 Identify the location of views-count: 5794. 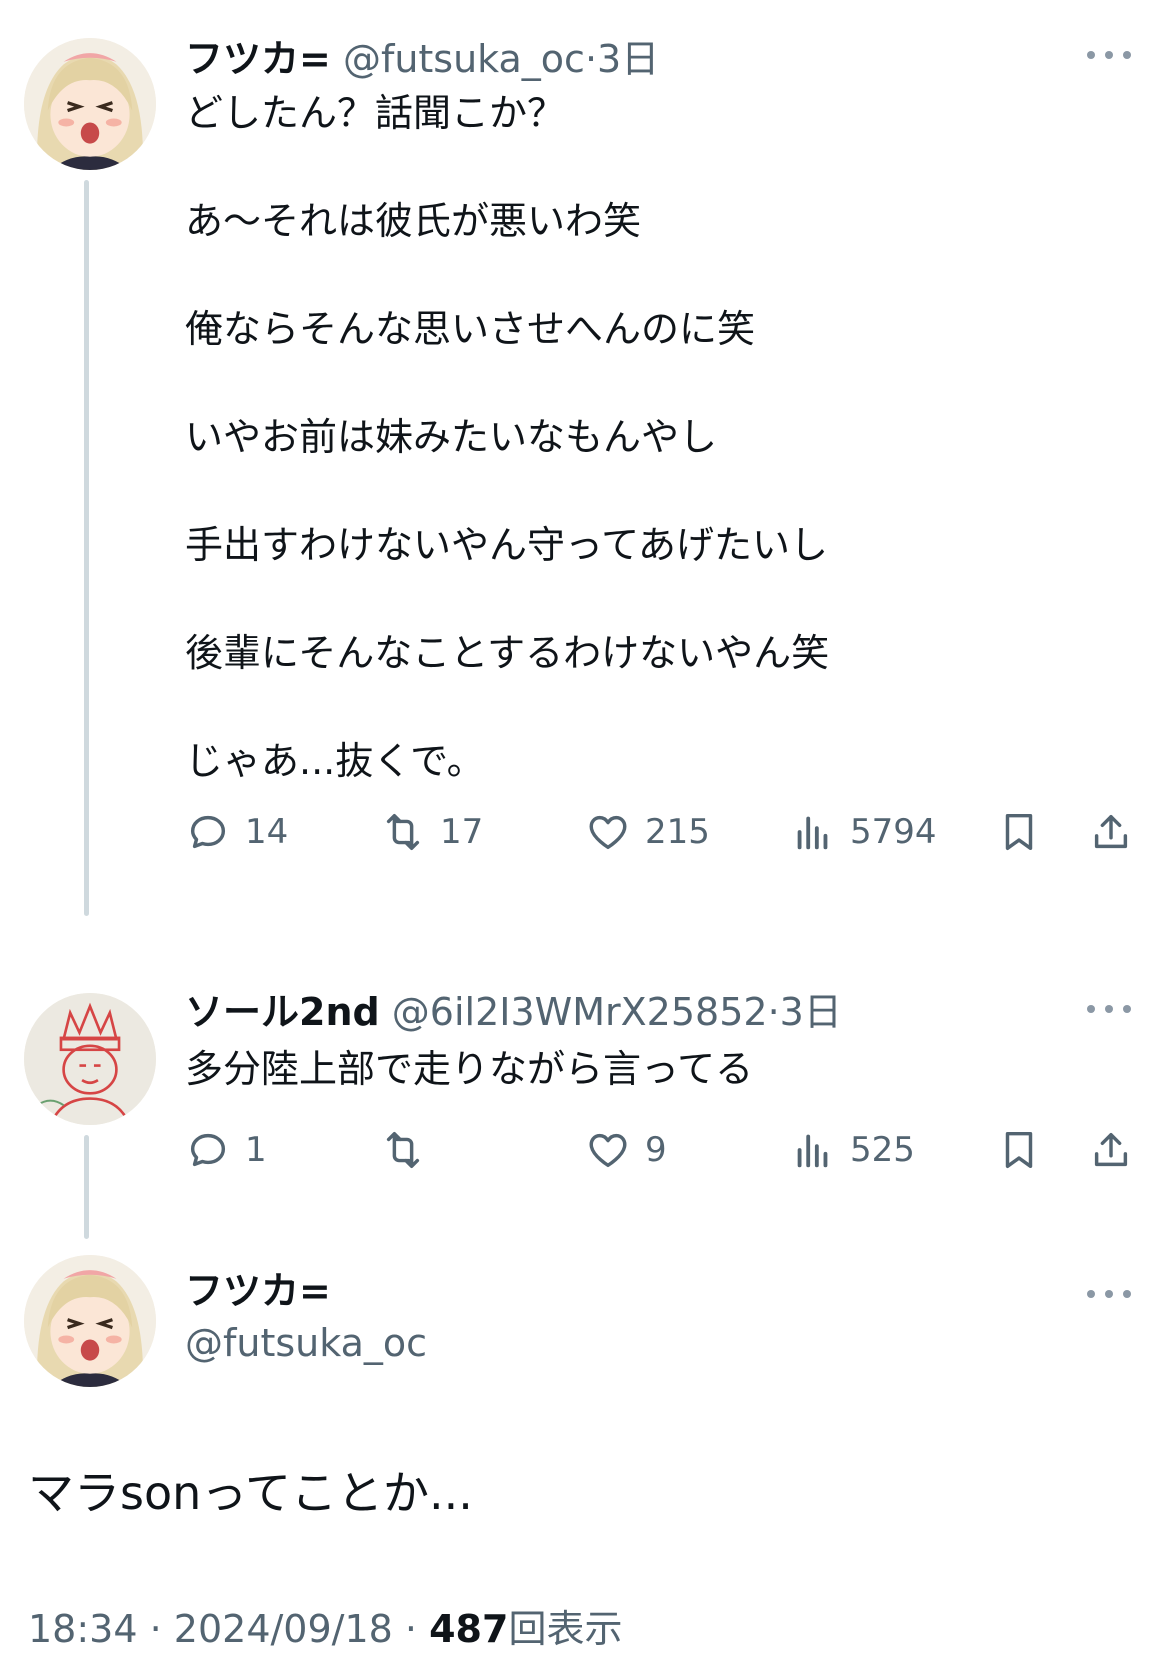
(893, 832).